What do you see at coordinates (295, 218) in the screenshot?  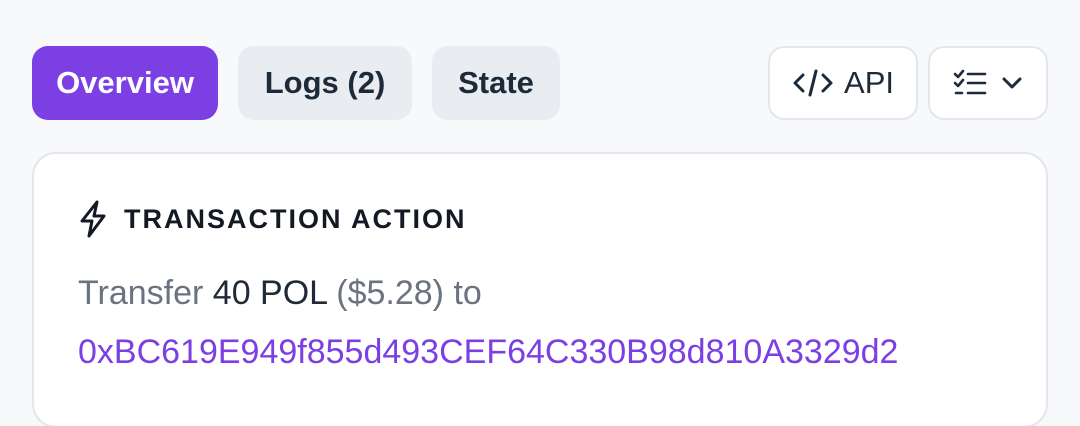 I see `section-title: TRANSACTION ACTION` at bounding box center [295, 218].